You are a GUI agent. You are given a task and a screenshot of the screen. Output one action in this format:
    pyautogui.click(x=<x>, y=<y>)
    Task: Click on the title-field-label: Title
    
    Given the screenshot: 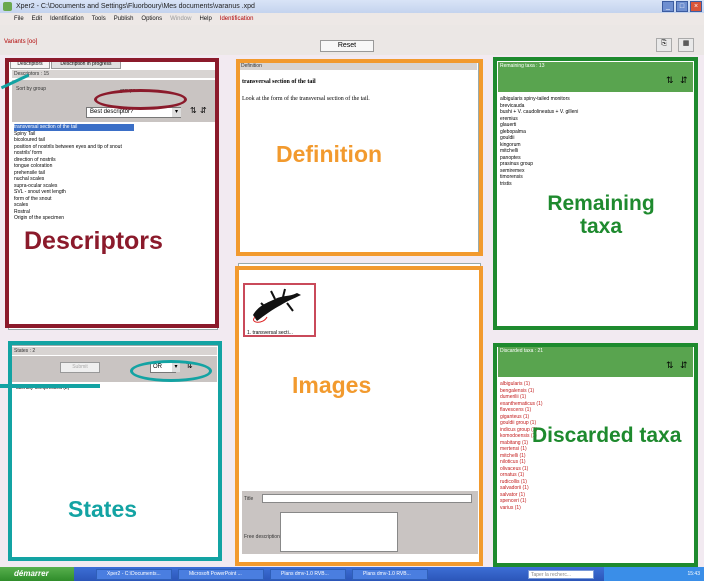 What is the action you would take?
    pyautogui.click(x=249, y=499)
    